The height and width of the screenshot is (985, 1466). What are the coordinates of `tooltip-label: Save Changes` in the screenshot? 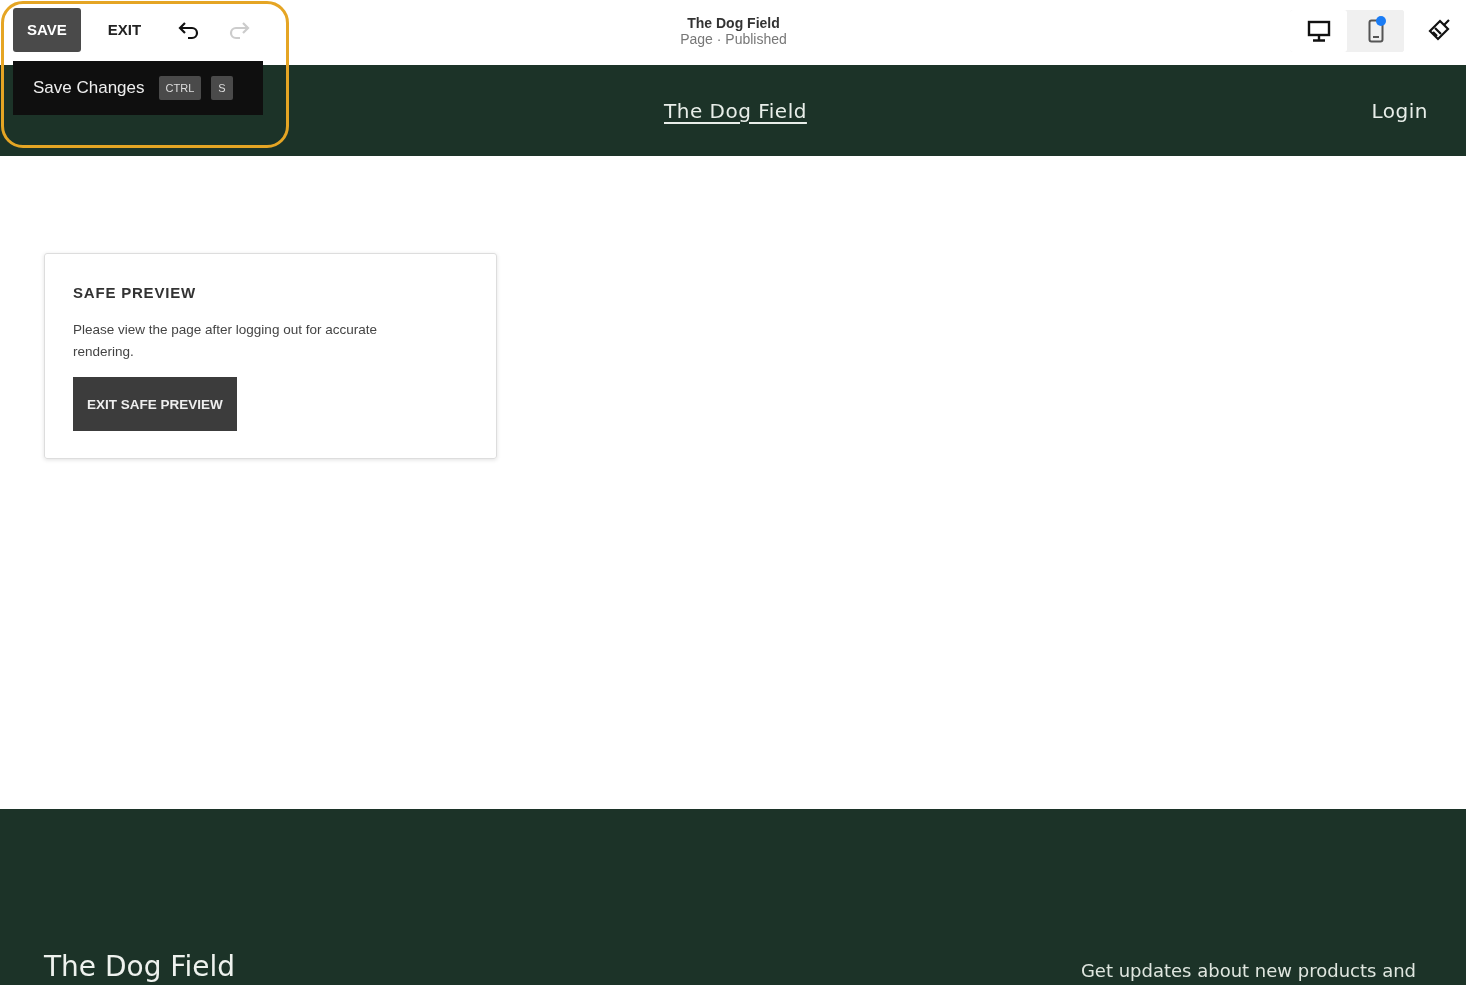 It's located at (89, 88).